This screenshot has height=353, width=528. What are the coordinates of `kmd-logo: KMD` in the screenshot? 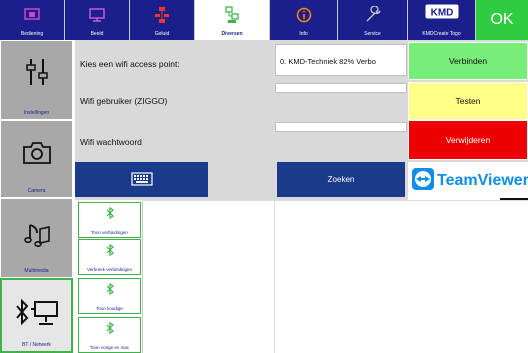 It's located at (442, 11).